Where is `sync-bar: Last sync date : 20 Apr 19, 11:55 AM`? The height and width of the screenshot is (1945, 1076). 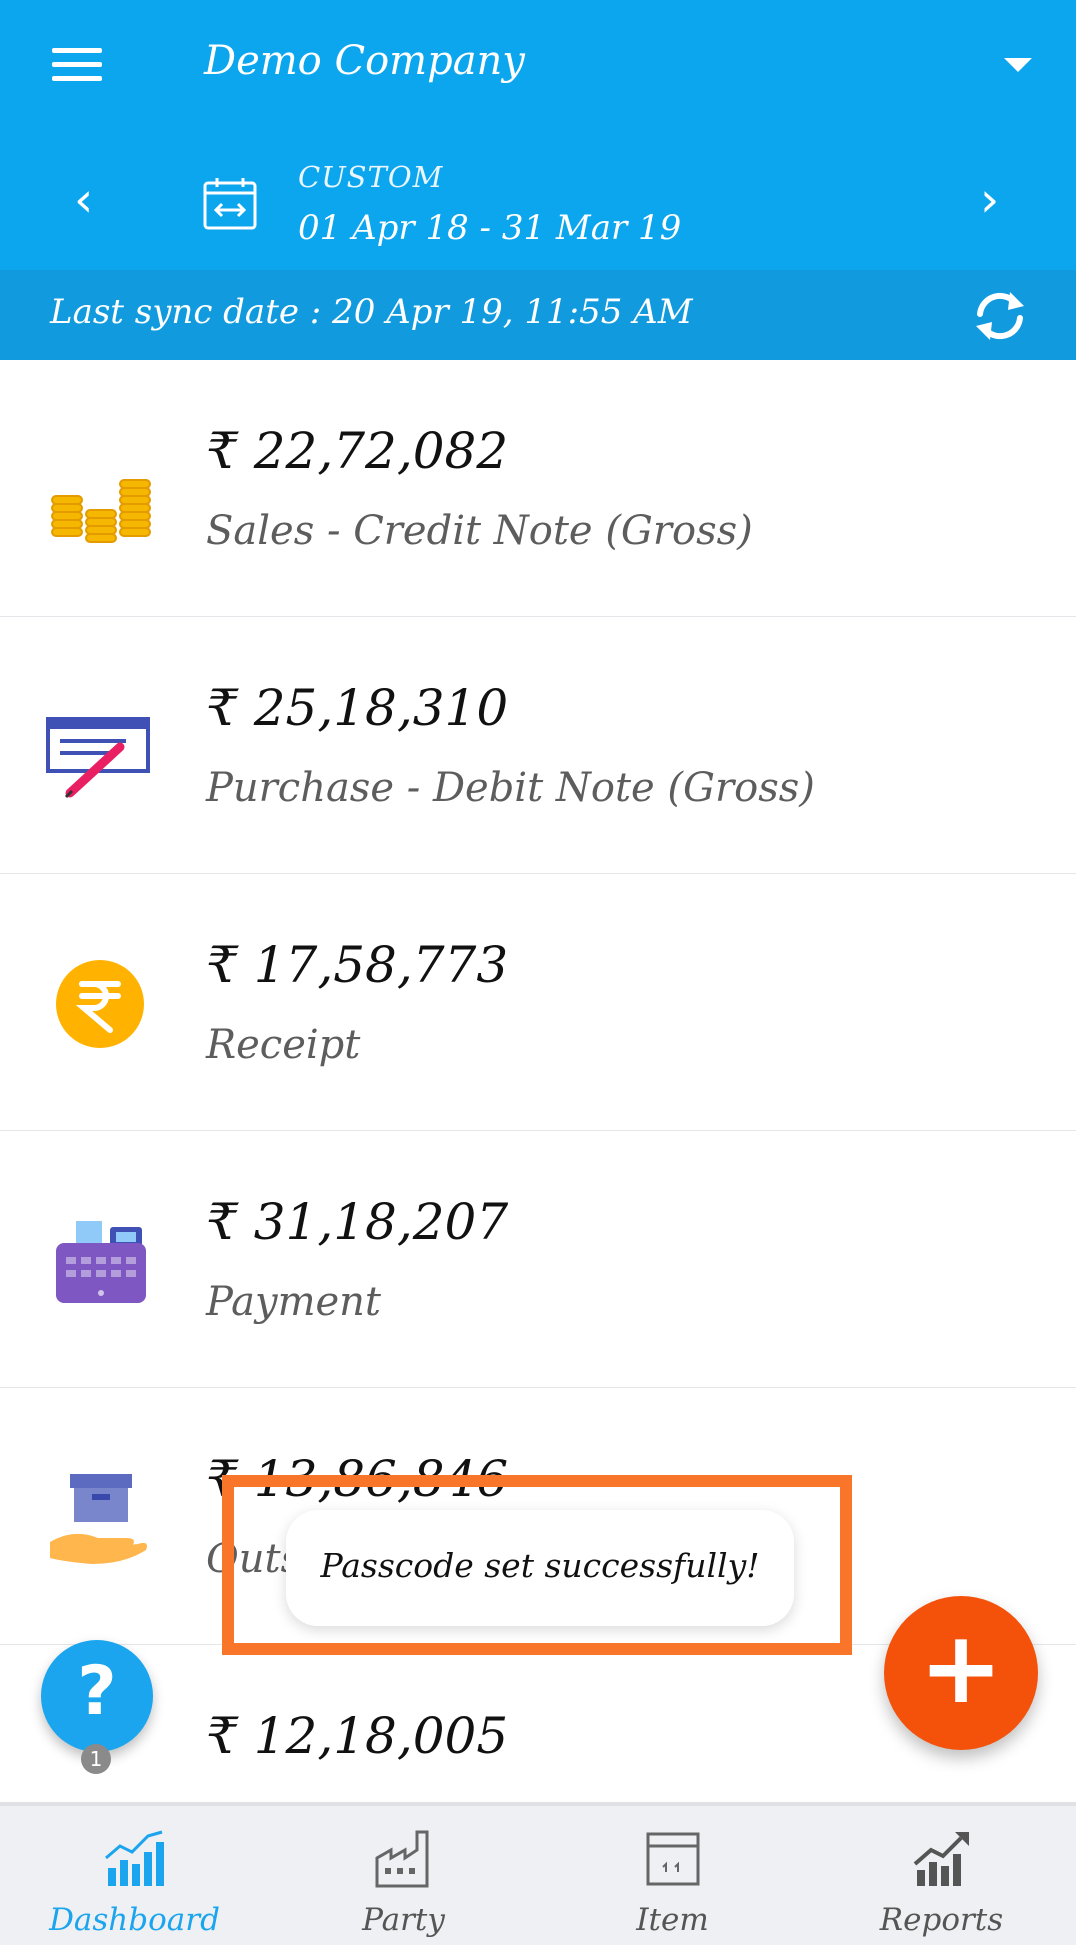
sync-bar: Last sync date : 20 Apr 19, 11:55 AM is located at coordinates (538, 315).